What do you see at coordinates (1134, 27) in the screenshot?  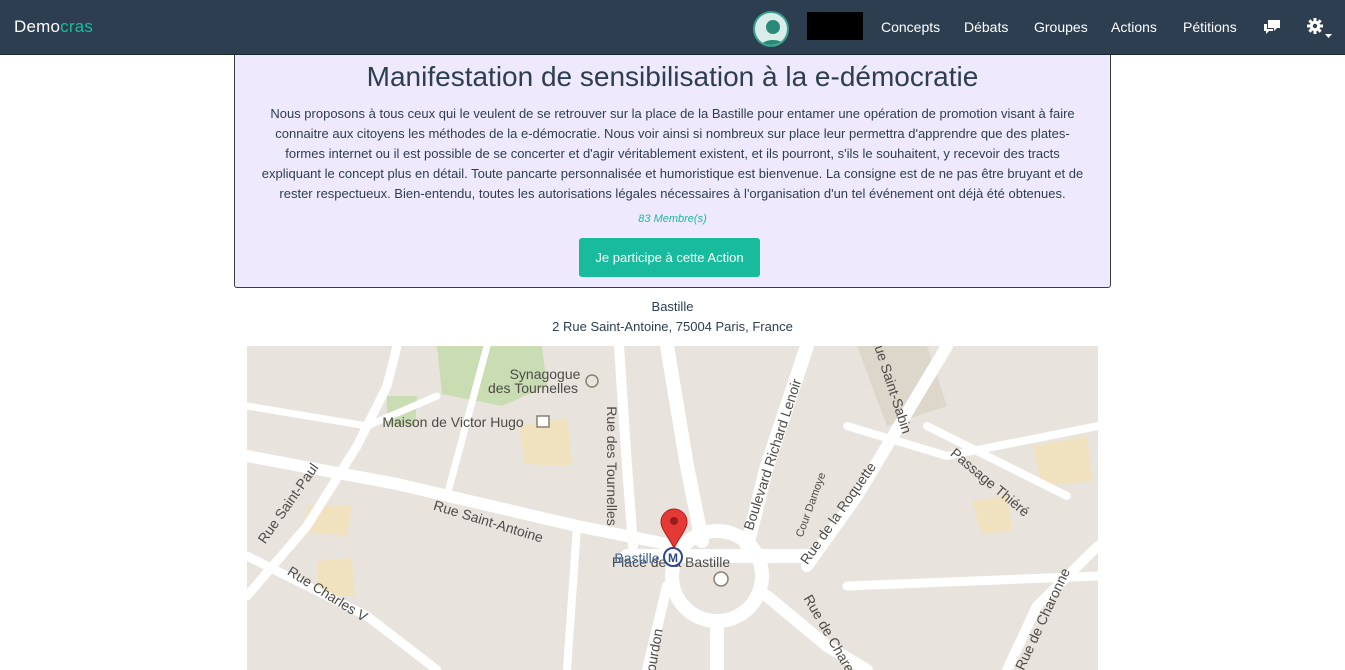 I see `nav-actions: Actions` at bounding box center [1134, 27].